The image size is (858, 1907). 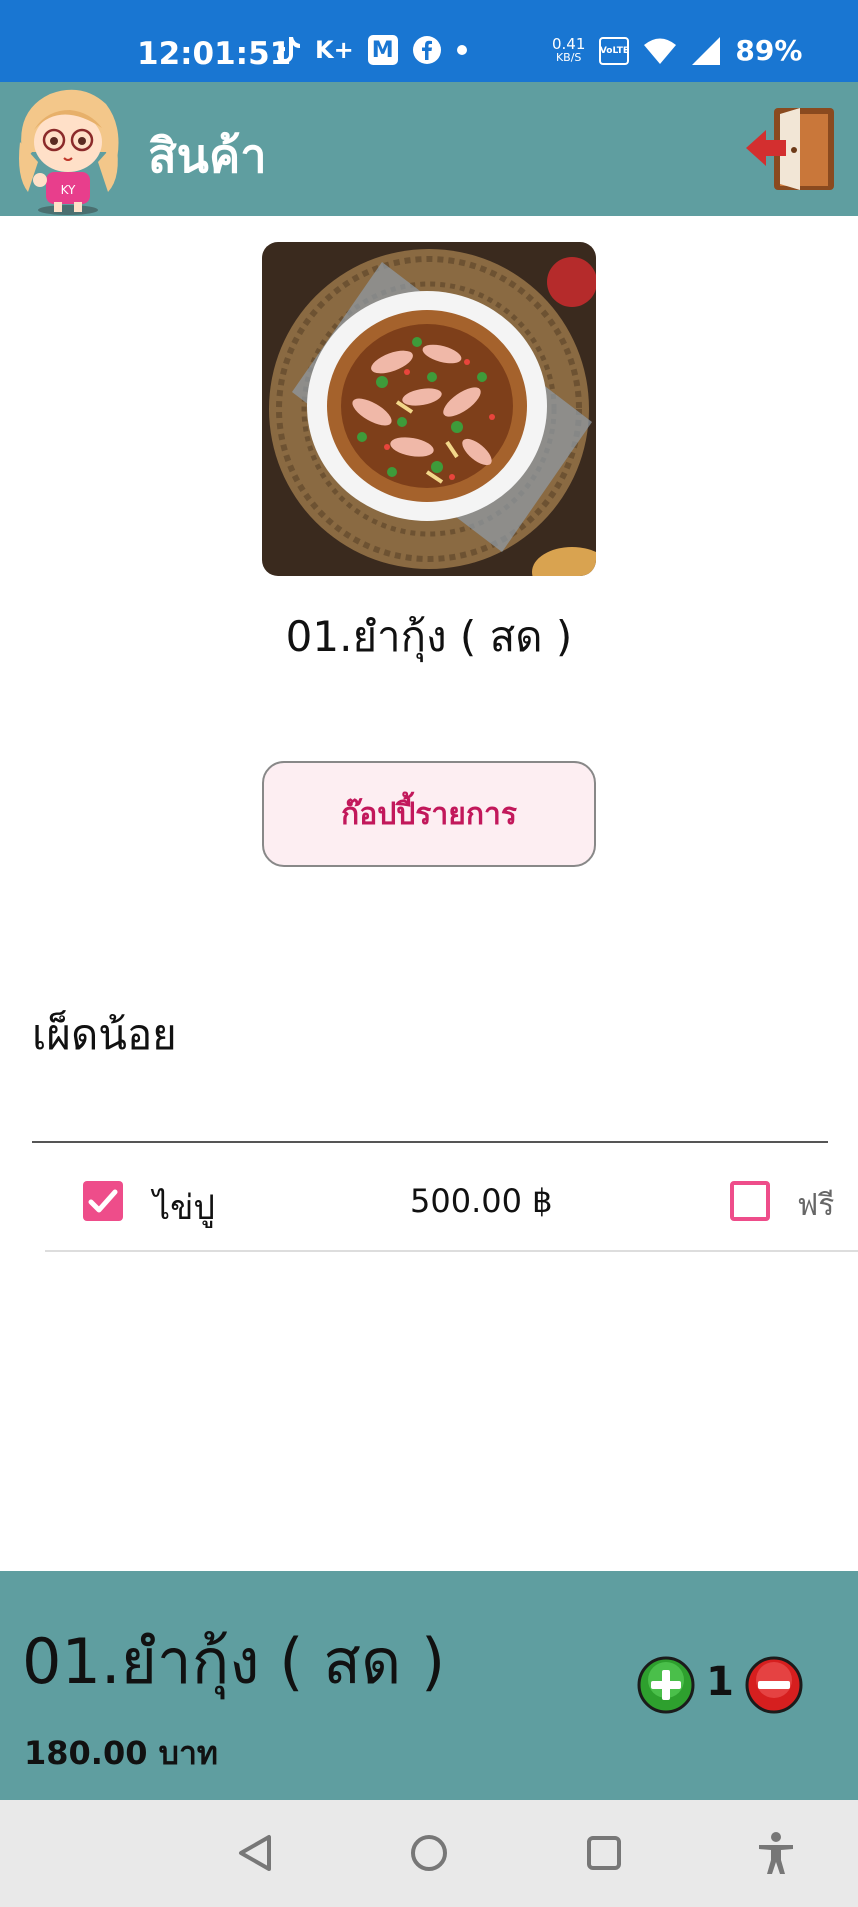 What do you see at coordinates (184, 1208) in the screenshot?
I see `option-name: ไข่ปู` at bounding box center [184, 1208].